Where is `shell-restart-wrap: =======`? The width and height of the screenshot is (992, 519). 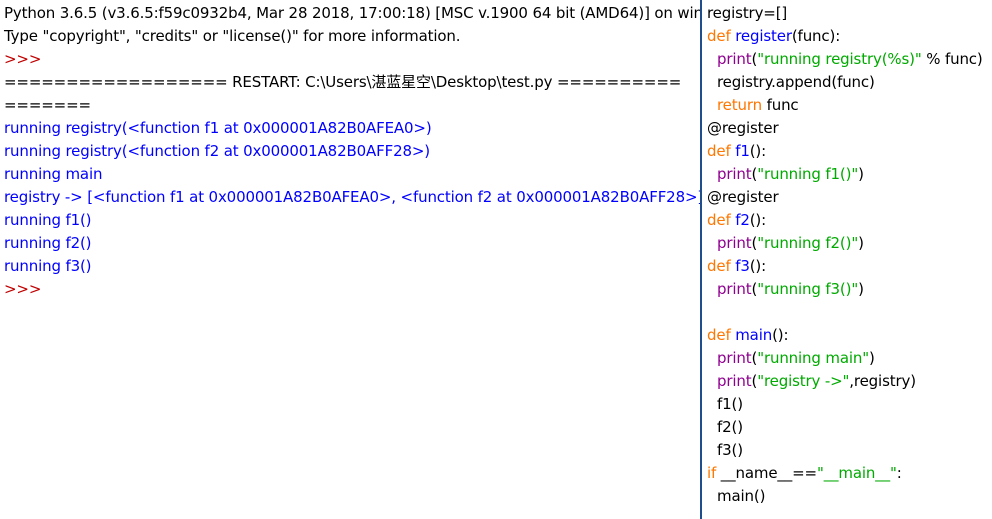
shell-restart-wrap: ======= is located at coordinates (47, 105).